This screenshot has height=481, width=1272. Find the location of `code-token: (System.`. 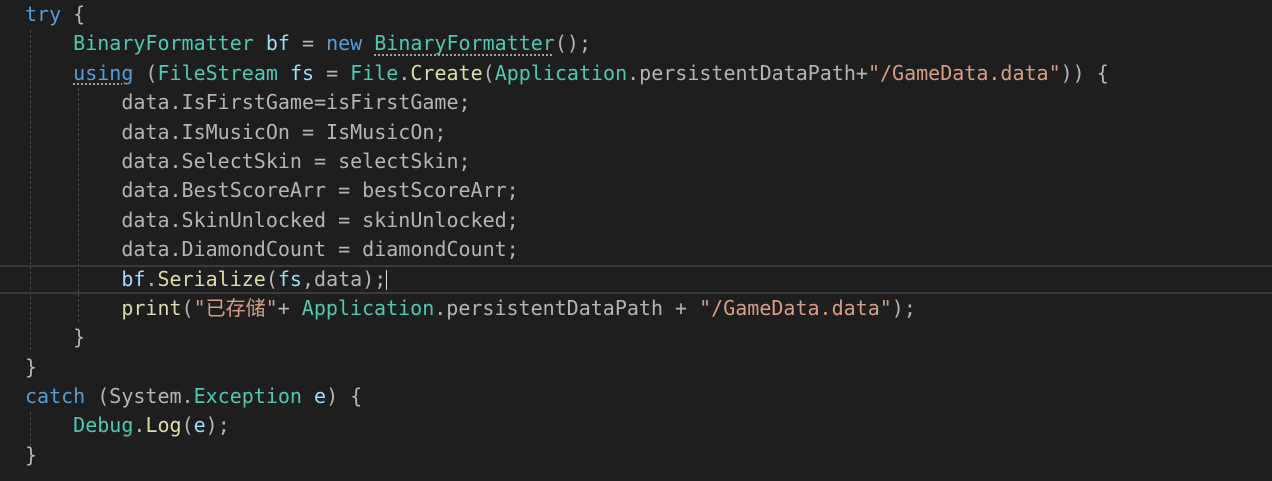

code-token: (System. is located at coordinates (139, 396).